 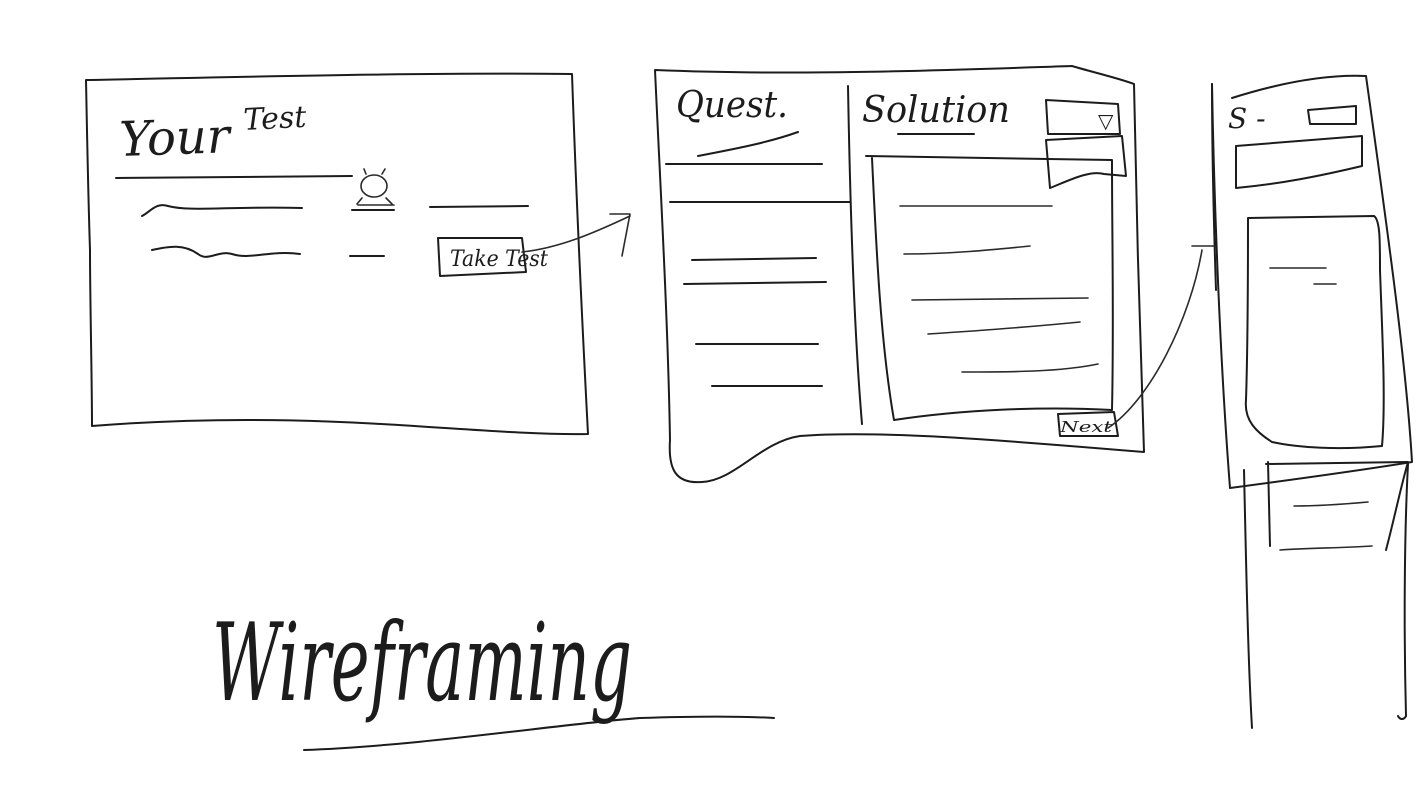 I want to click on heading-mobile: S -, so click(x=1247, y=118).